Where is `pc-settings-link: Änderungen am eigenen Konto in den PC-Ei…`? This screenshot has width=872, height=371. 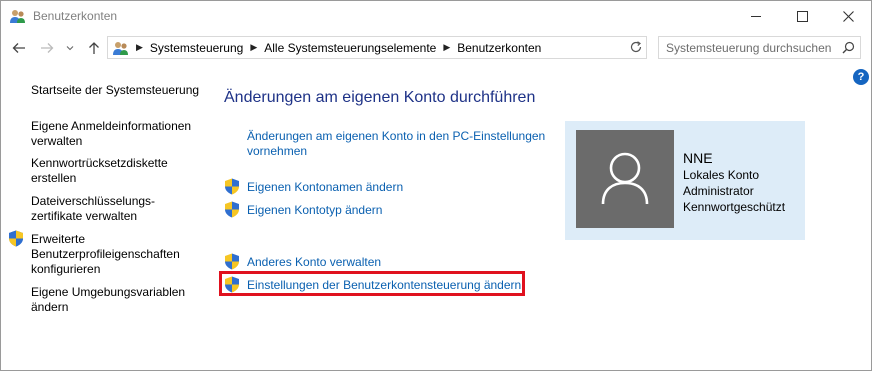
pc-settings-link: Änderungen am eigenen Konto in den PC-Ei… is located at coordinates (396, 144).